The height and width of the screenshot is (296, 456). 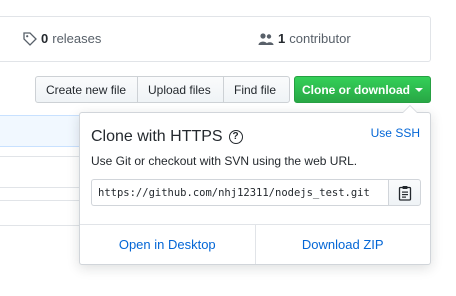 What do you see at coordinates (30, 38) in the screenshot?
I see `tag-icon` at bounding box center [30, 38].